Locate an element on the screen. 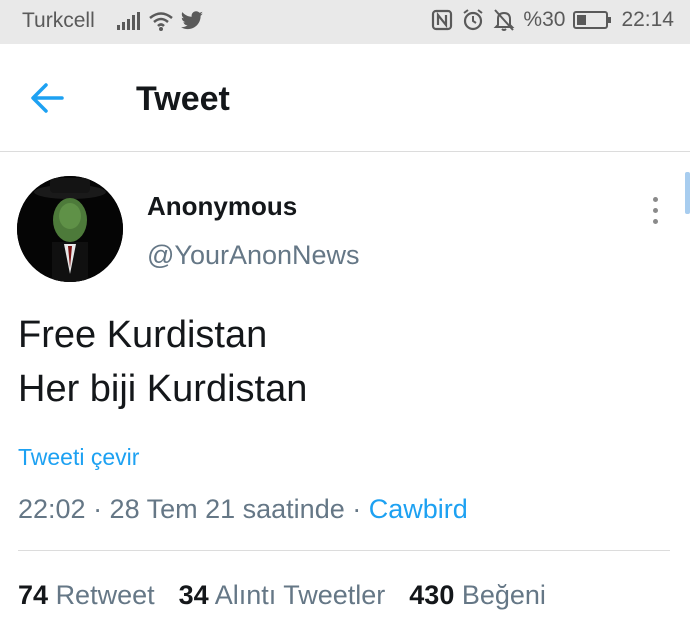 The image size is (690, 632). page-title: Tweet is located at coordinates (183, 99).